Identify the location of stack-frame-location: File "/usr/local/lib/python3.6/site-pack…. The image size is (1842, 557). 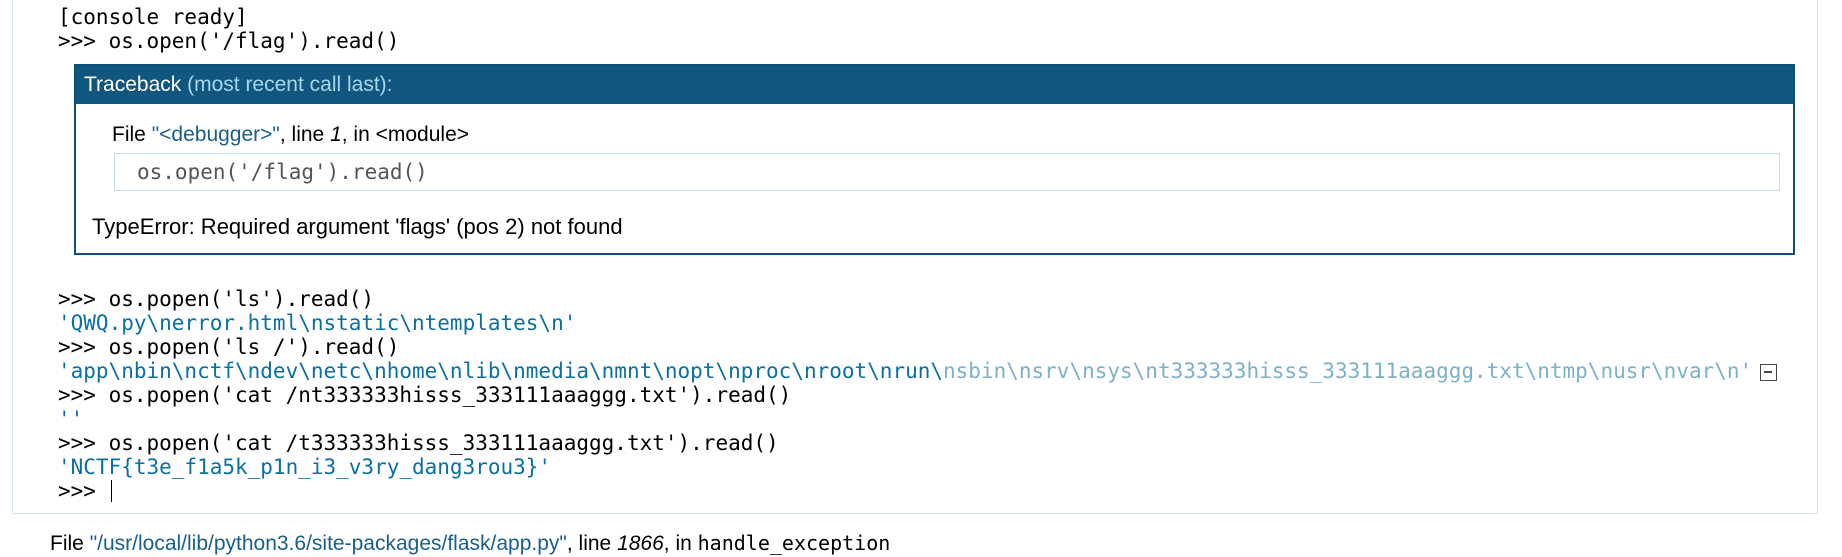
(470, 543).